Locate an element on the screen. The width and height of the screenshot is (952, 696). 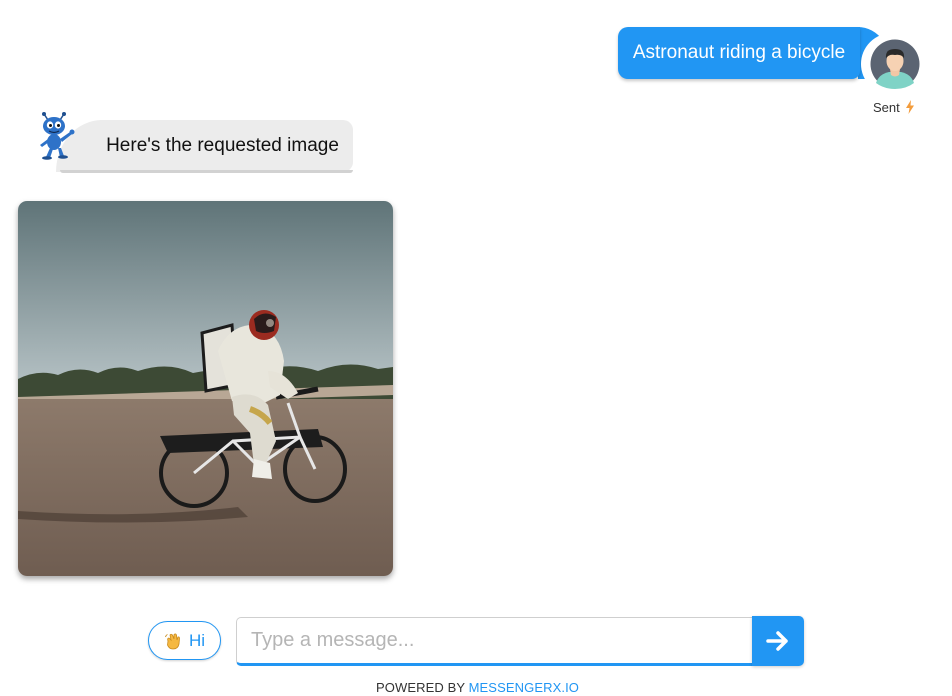
quick-reply-hi-button: Hi is located at coordinates (184, 640).